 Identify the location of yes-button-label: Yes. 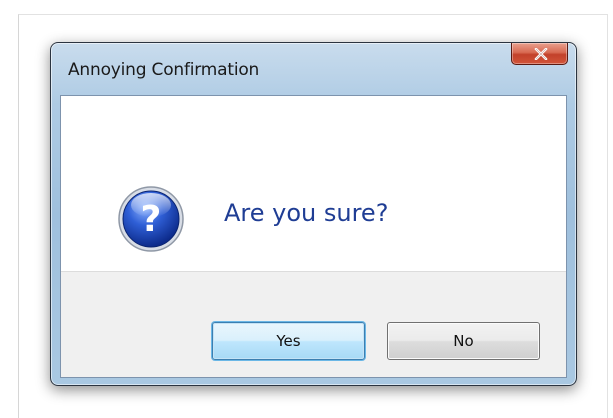
(288, 341).